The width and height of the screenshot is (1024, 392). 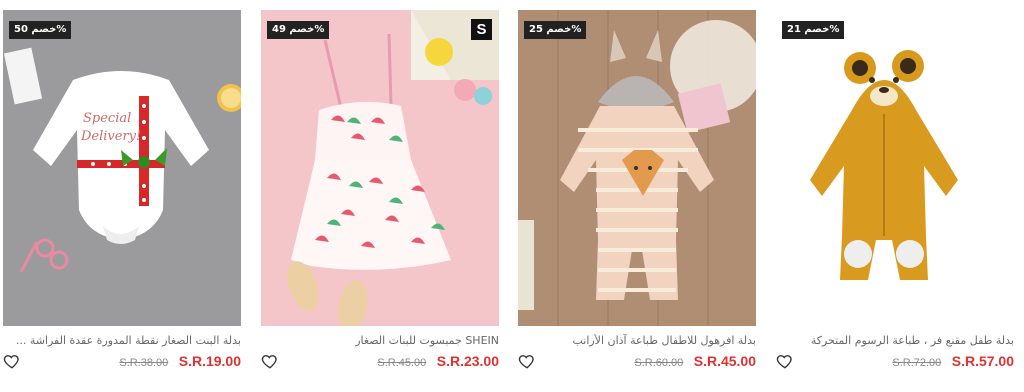 I want to click on price-row: S.R.72.00 S.R.57.00, so click(x=895, y=361).